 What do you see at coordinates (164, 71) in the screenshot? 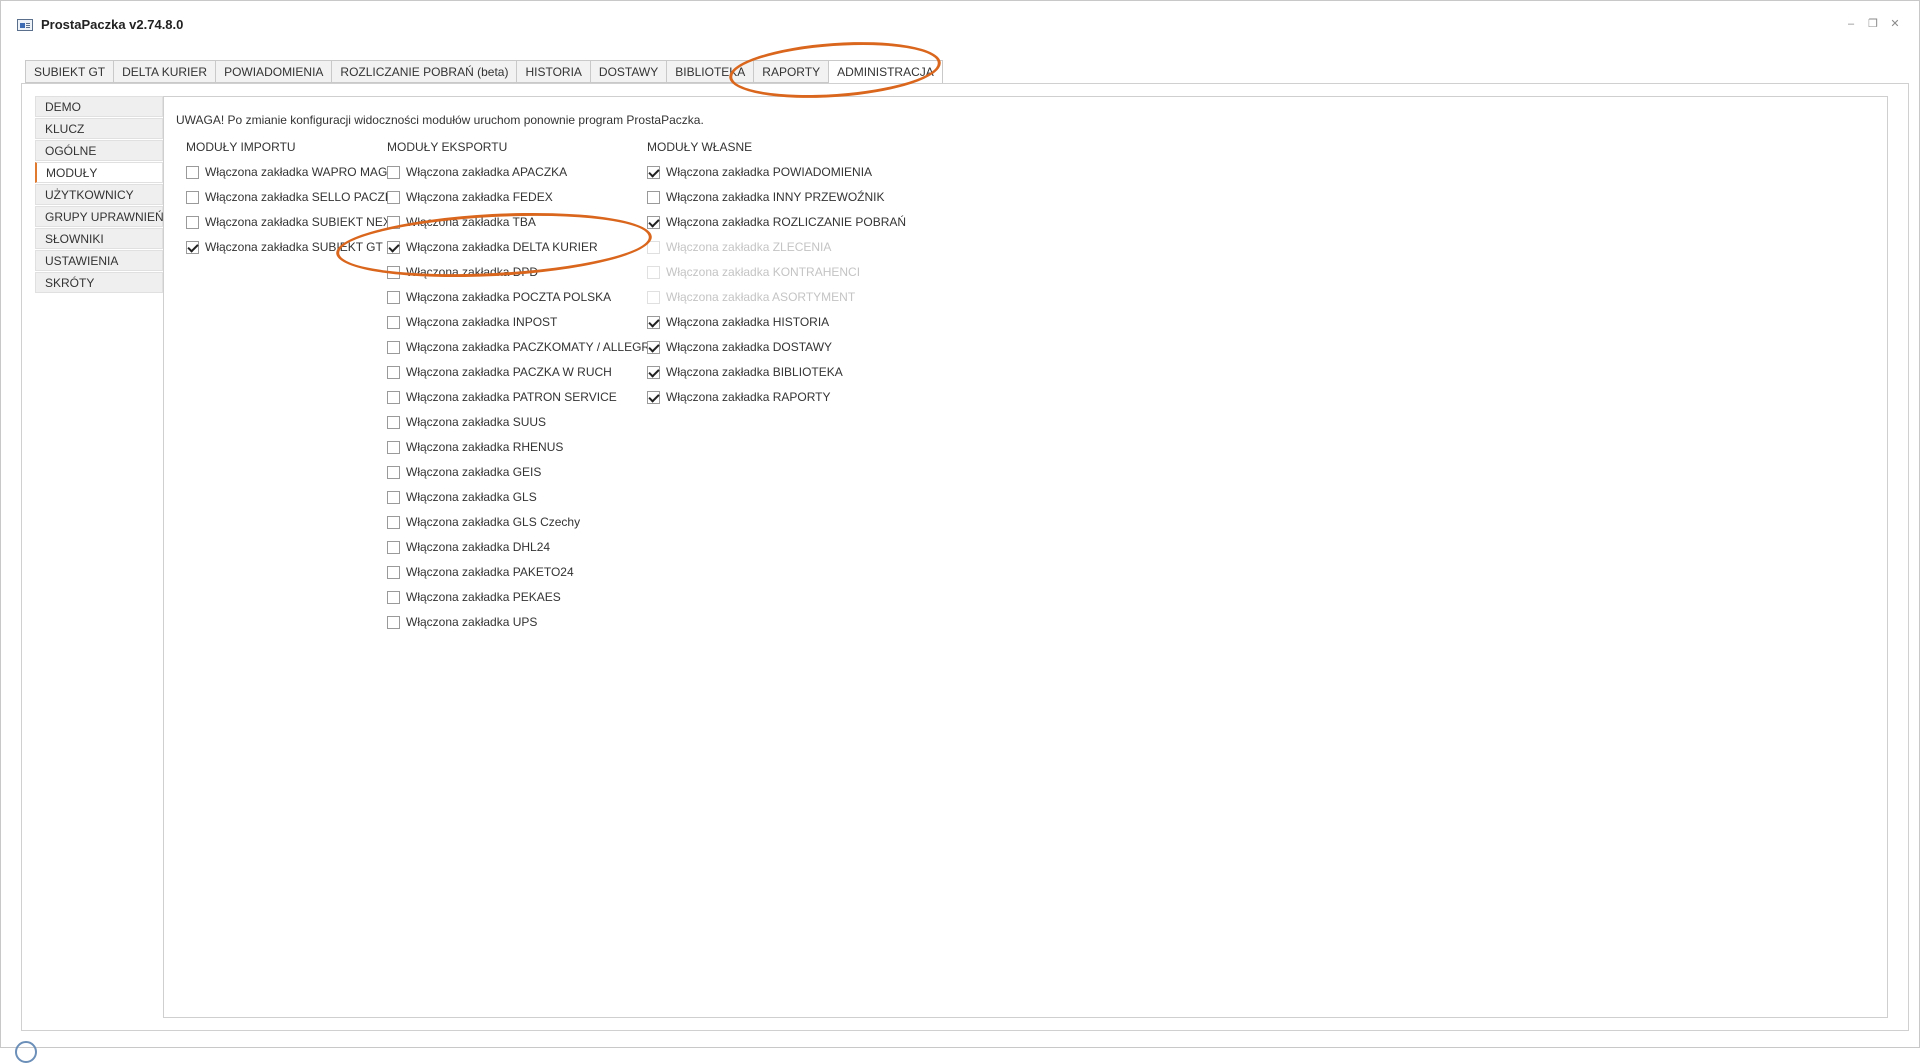
I see `tab-delta-kurier: DELTA KURIER` at bounding box center [164, 71].